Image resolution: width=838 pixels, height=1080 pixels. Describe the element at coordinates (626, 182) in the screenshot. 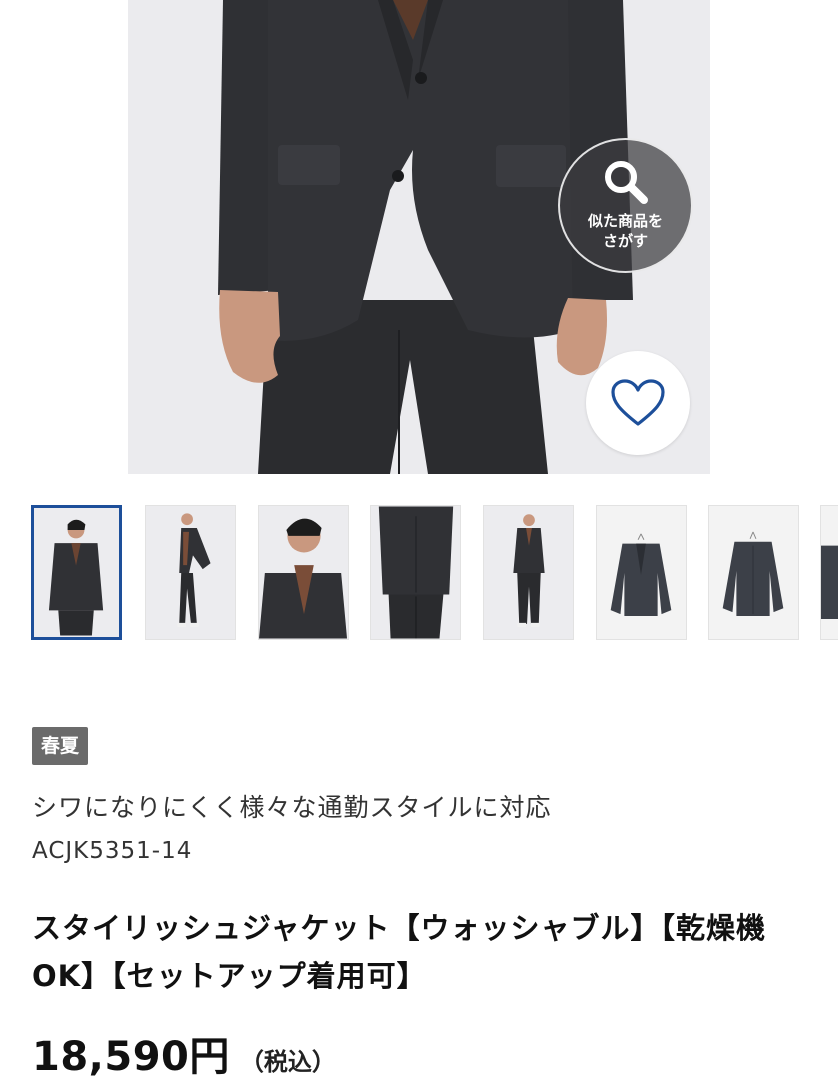

I see `search-icon` at that location.